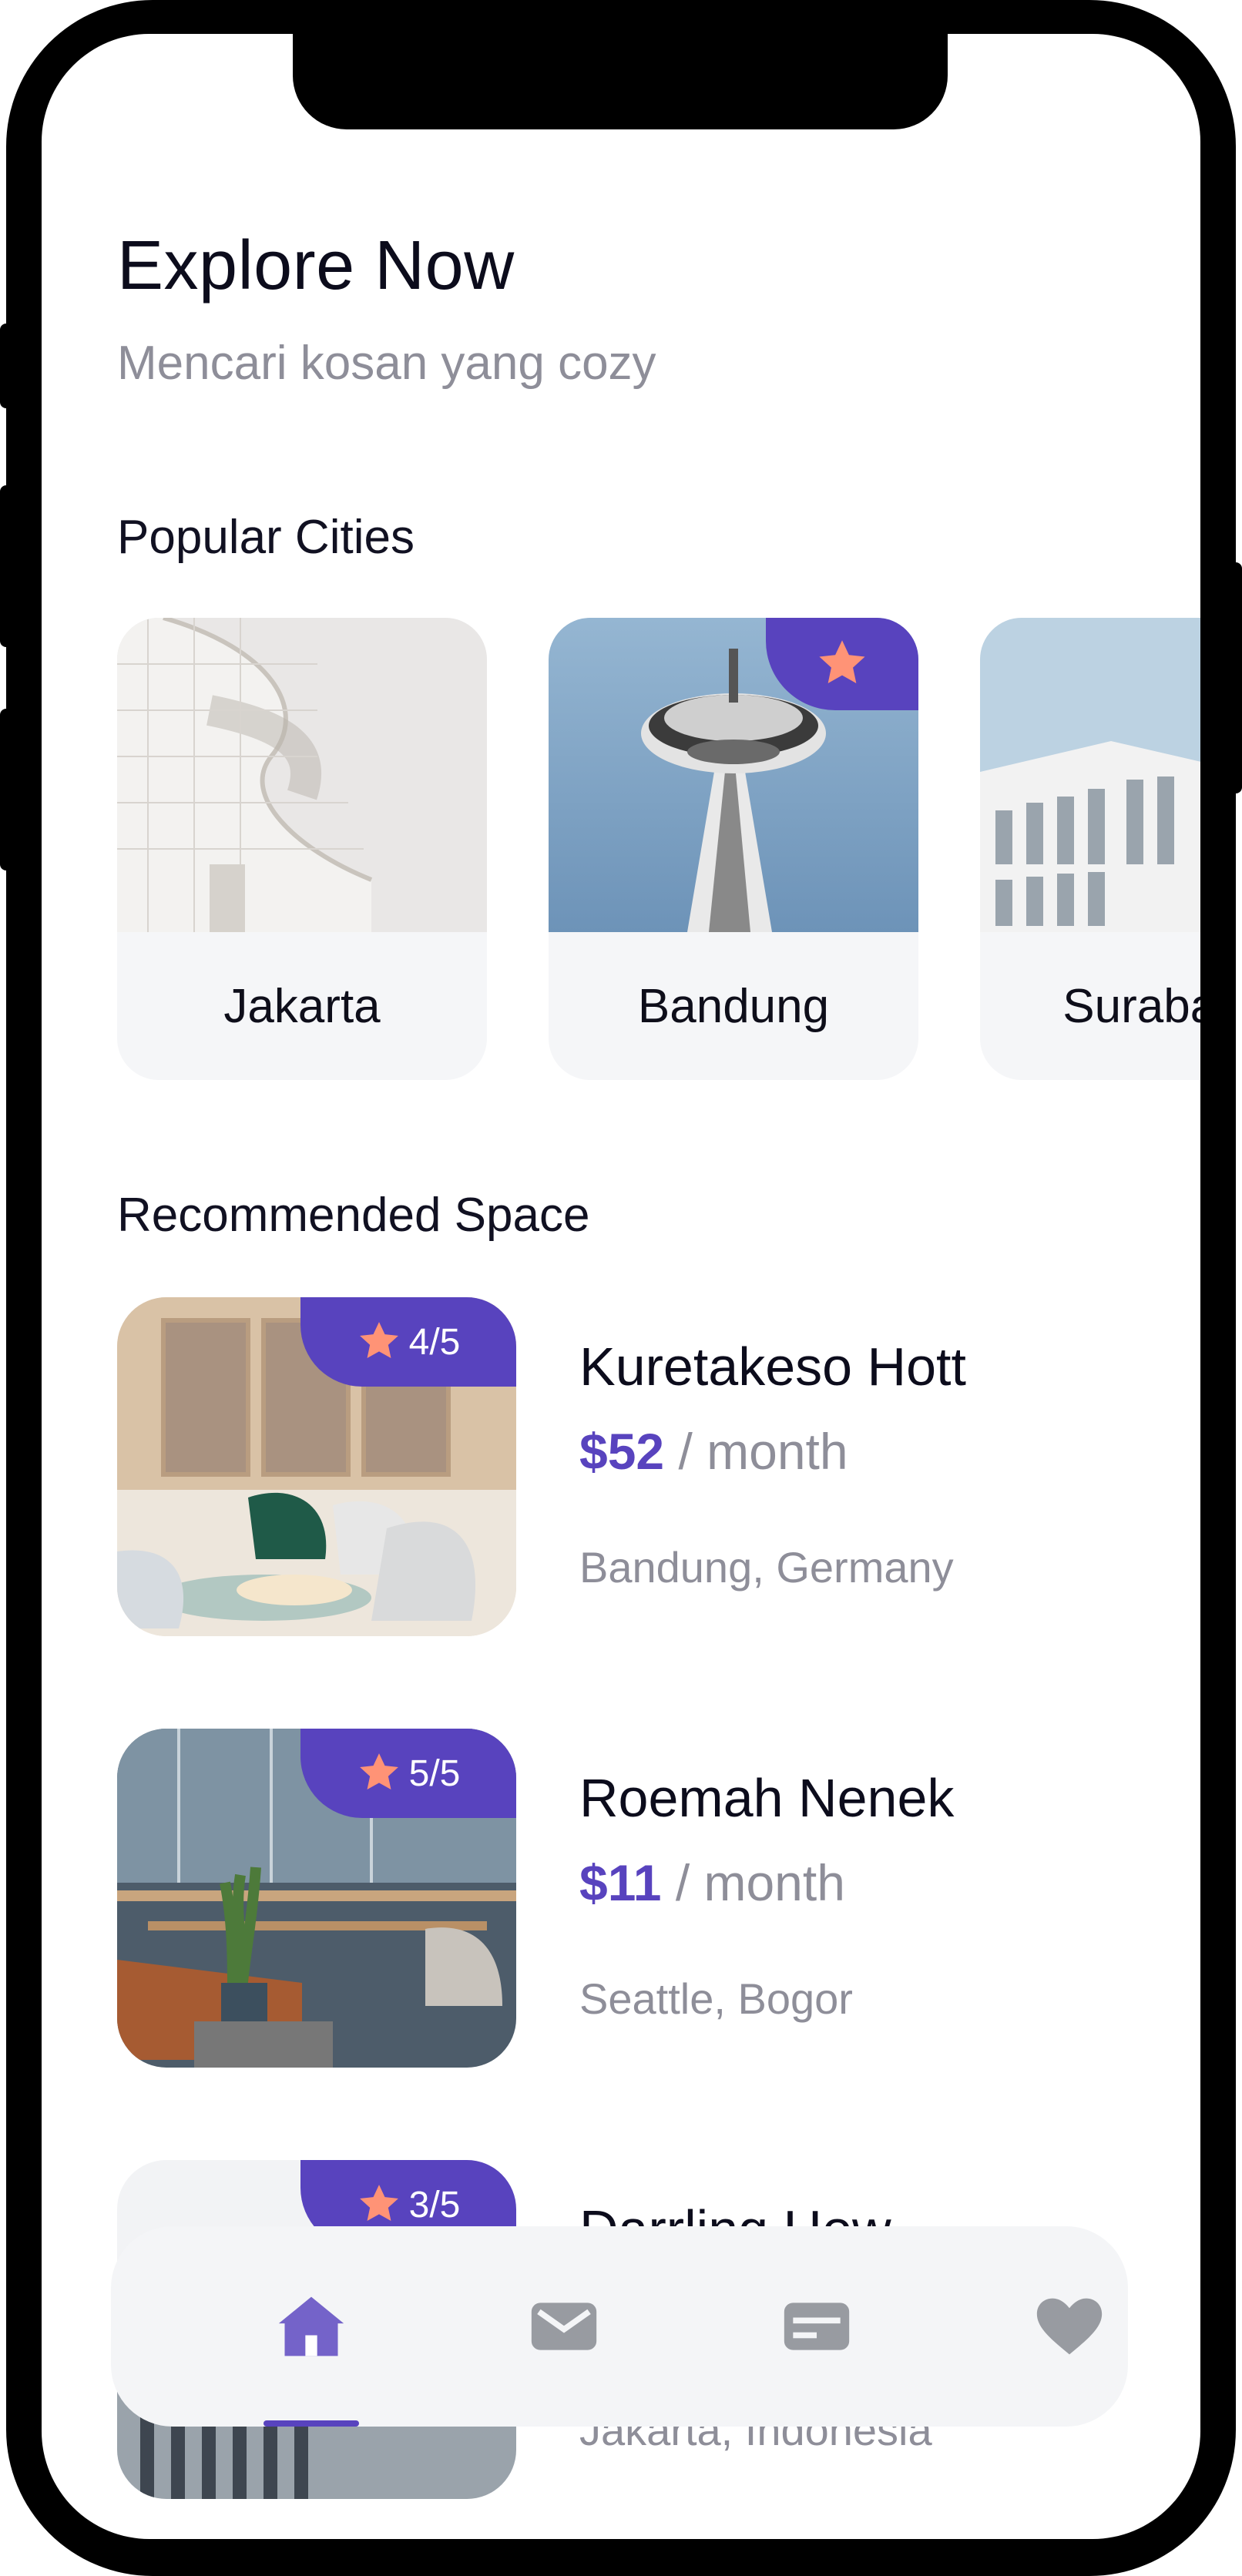 The height and width of the screenshot is (2576, 1242). I want to click on home-icon, so click(311, 2326).